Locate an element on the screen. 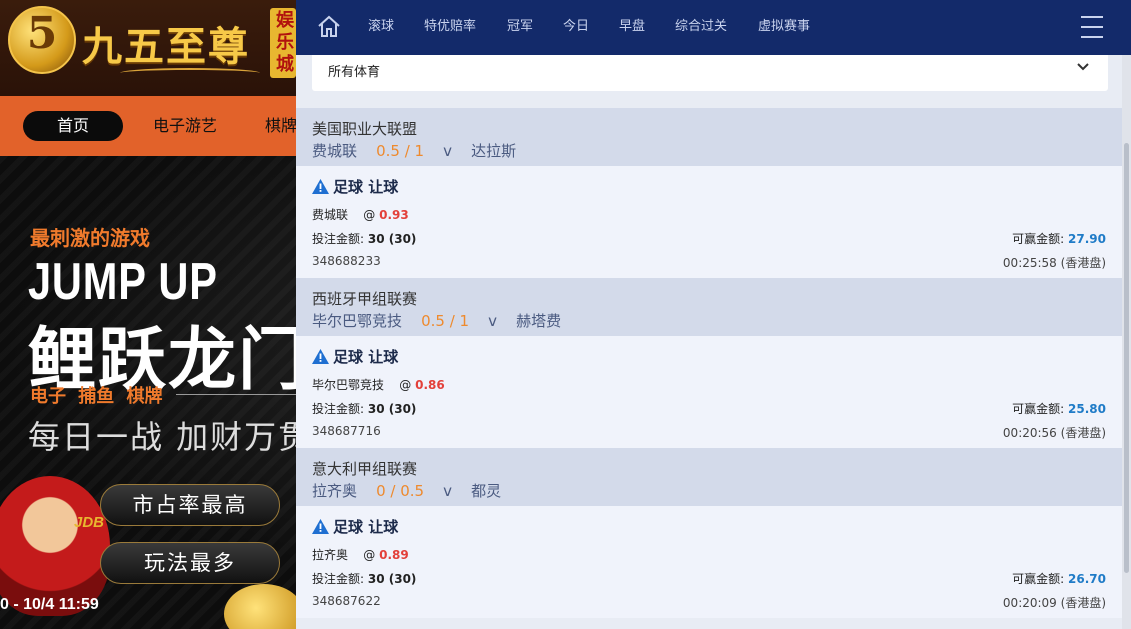  bet-list-scrollbar is located at coordinates (1126, 342).